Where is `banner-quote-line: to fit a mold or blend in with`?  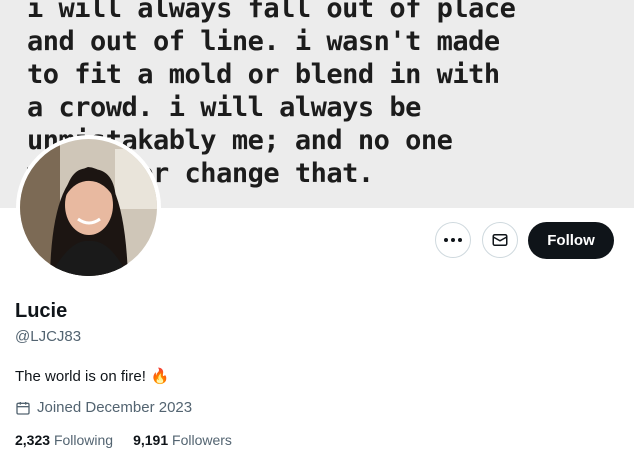 banner-quote-line: to fit a mold or blend in with is located at coordinates (263, 74).